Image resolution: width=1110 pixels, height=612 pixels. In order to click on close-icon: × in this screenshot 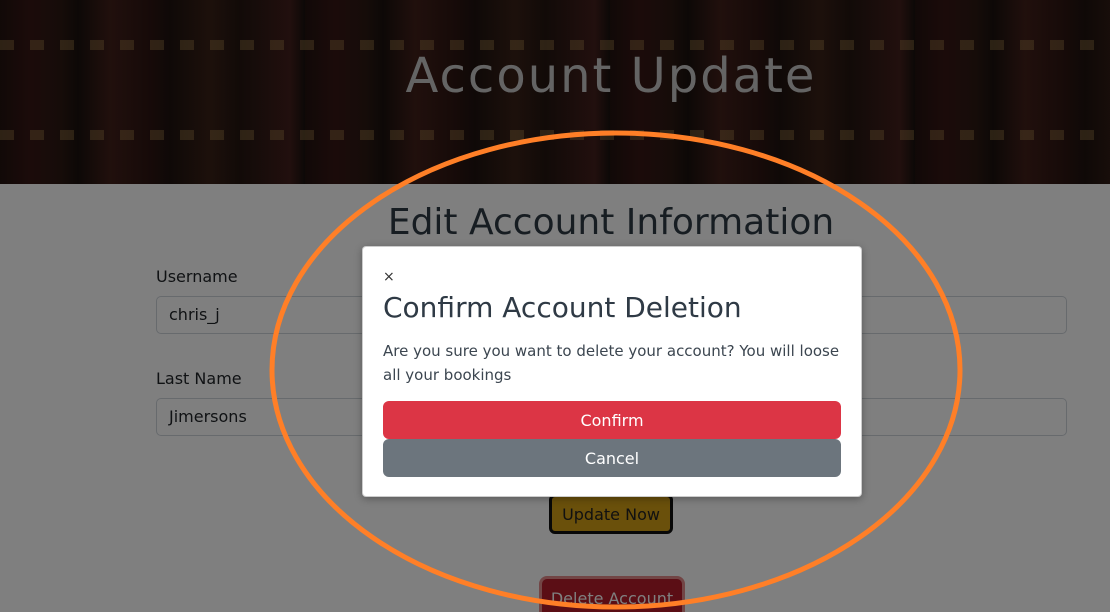, I will do `click(389, 277)`.